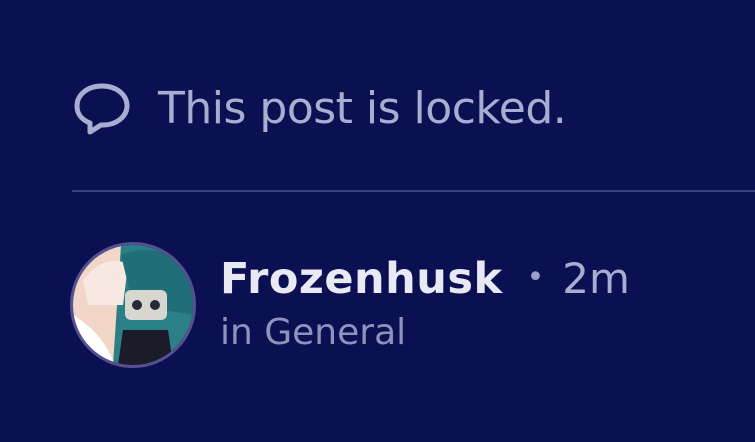  I want to click on username: Frozenhusk, so click(361, 279).